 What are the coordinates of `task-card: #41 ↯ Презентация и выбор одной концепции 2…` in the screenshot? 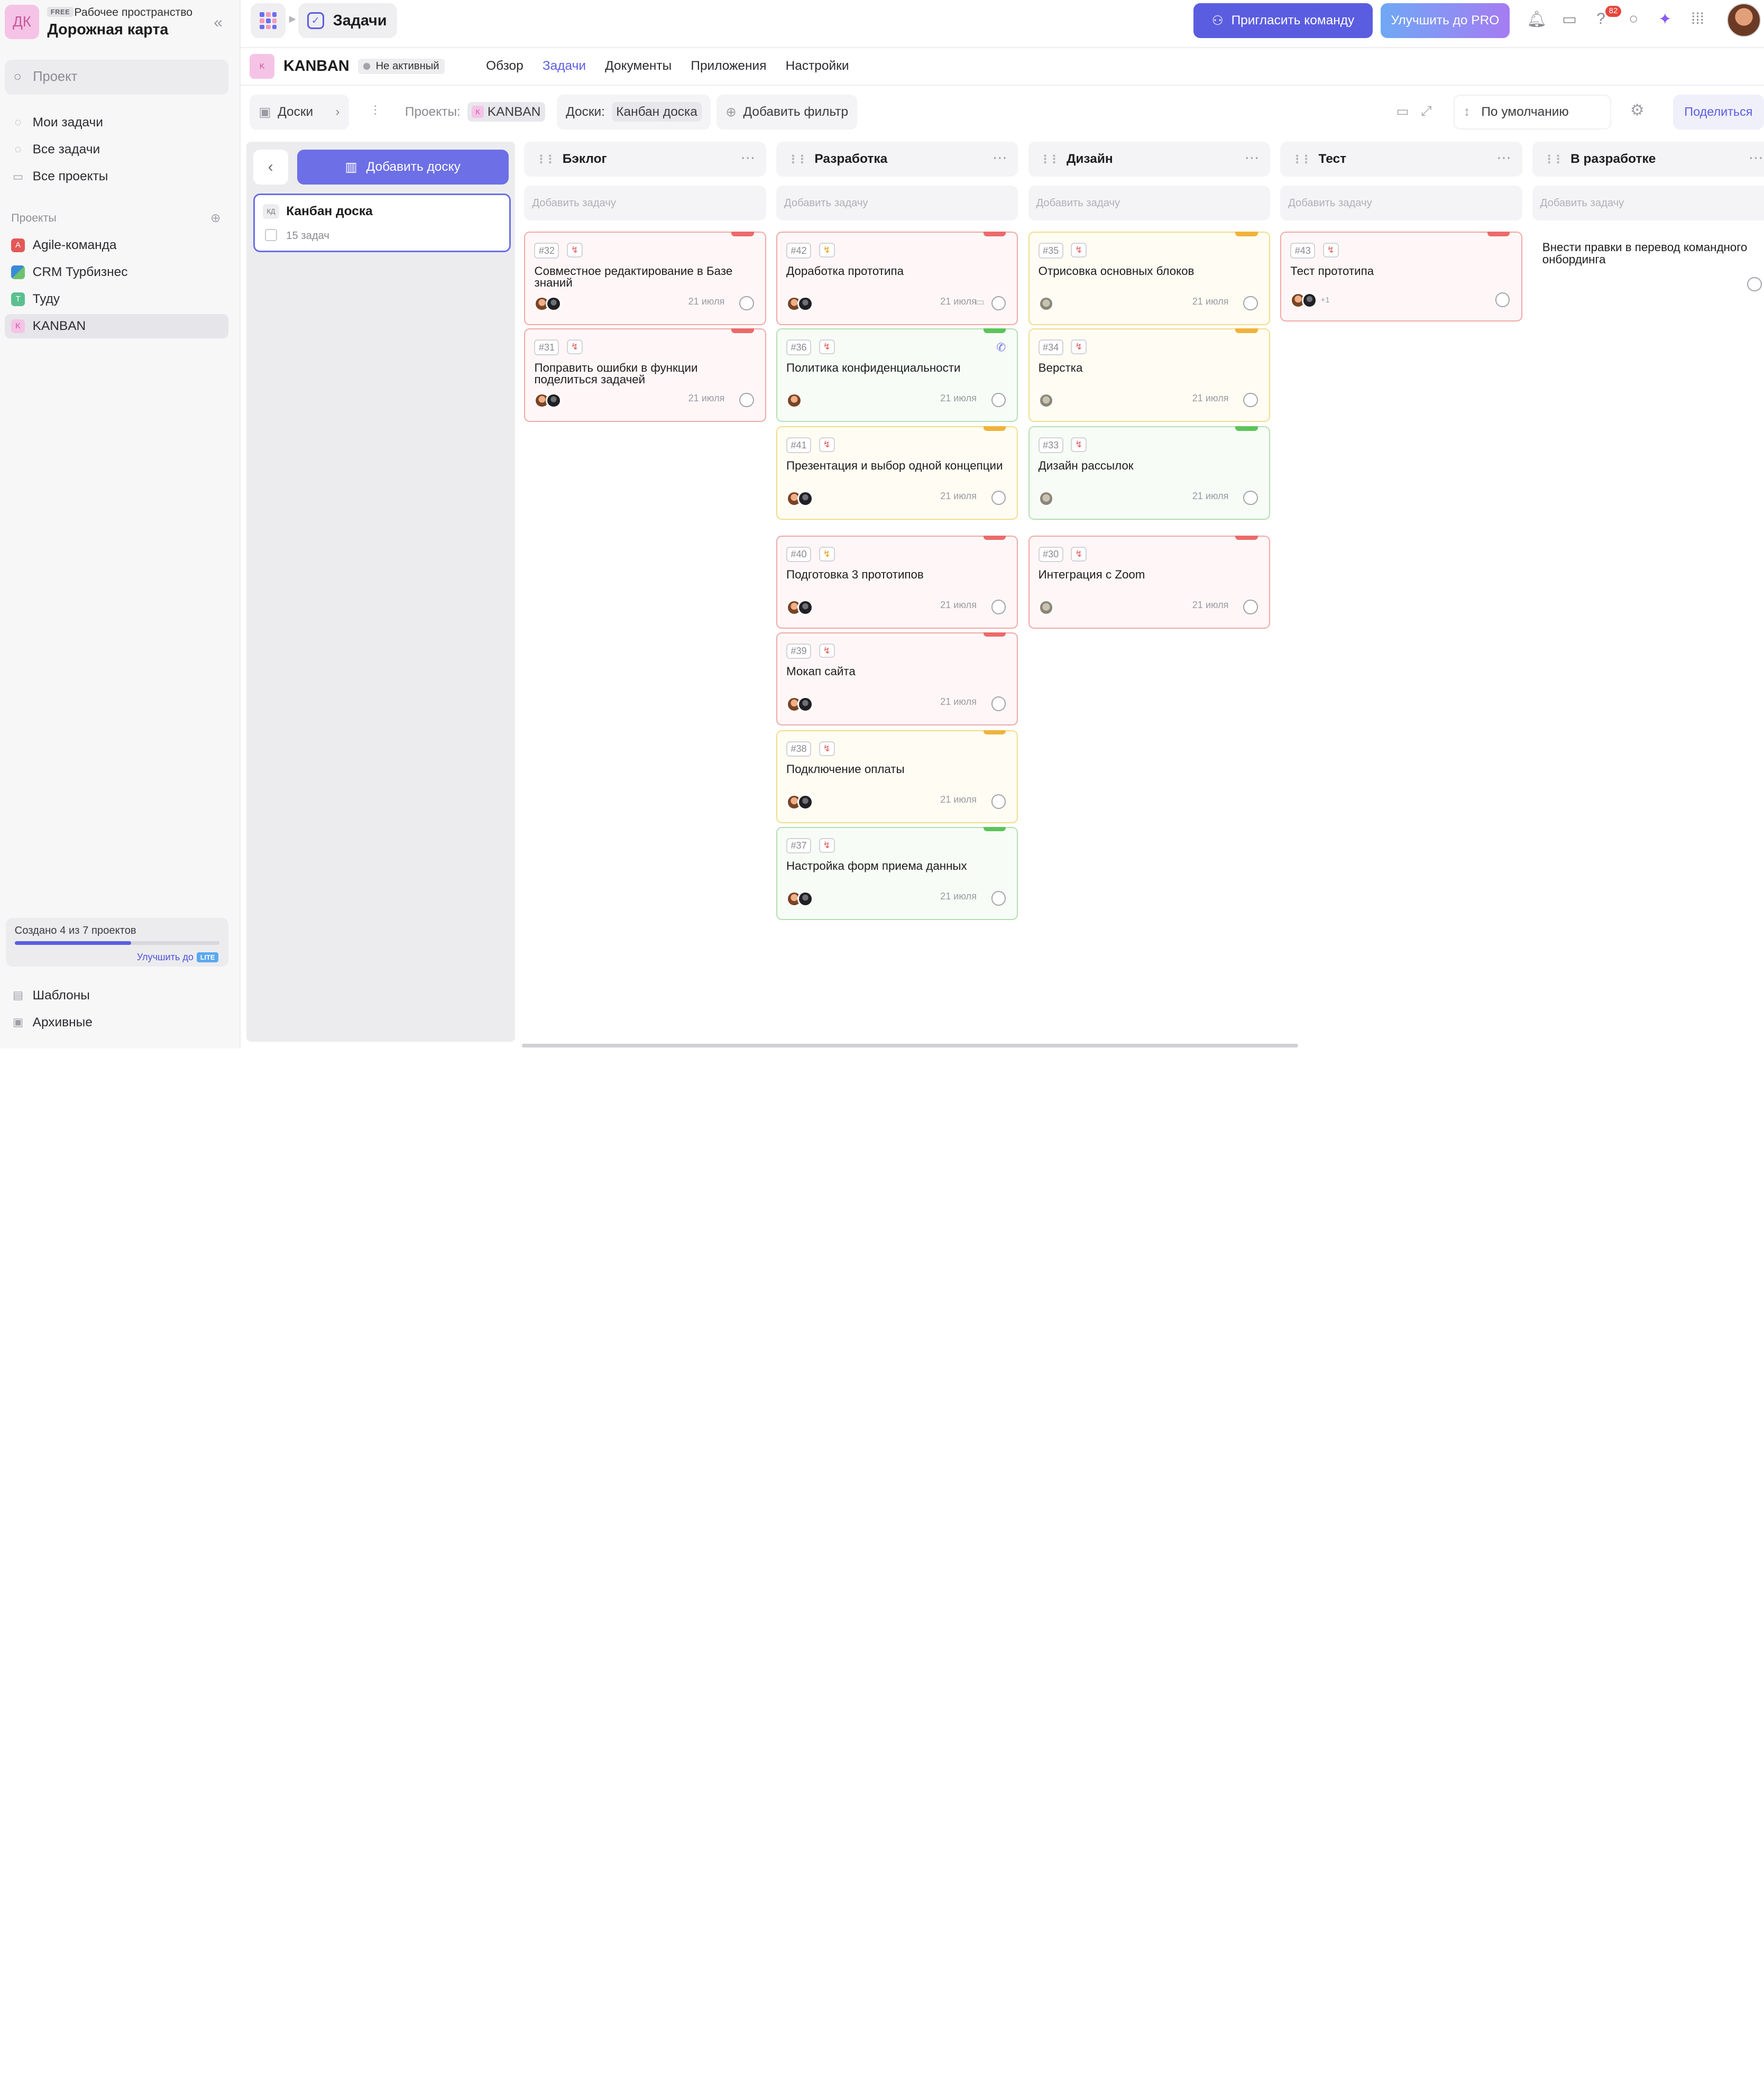 It's located at (897, 473).